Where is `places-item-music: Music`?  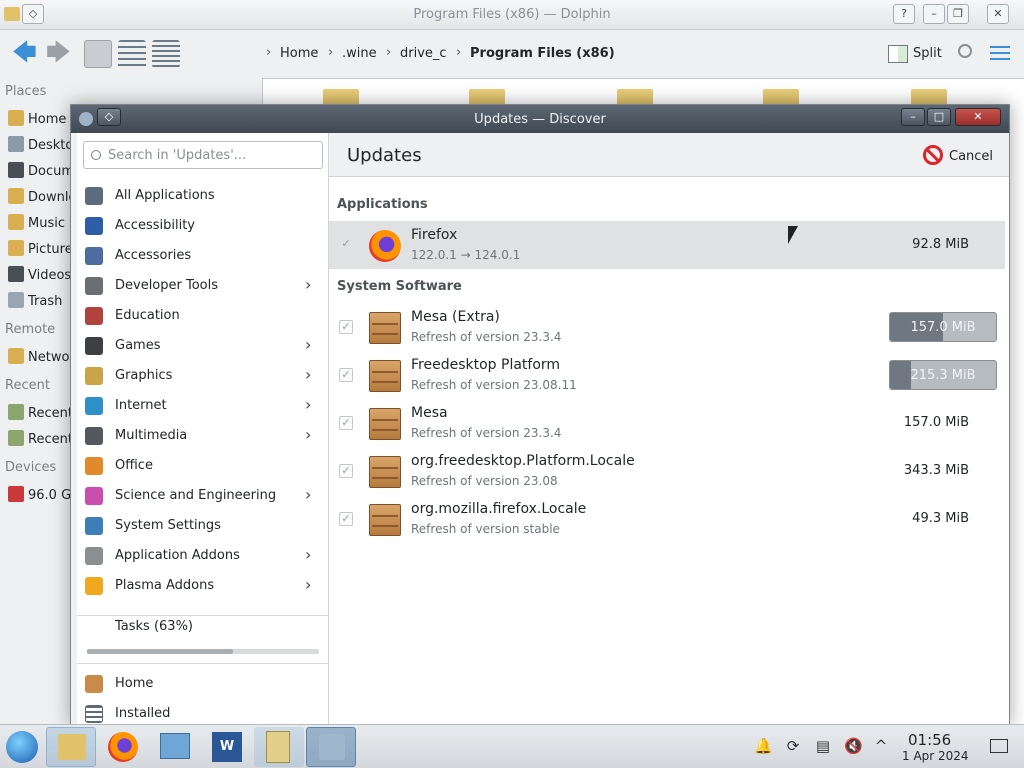 places-item-music: Music is located at coordinates (40, 222).